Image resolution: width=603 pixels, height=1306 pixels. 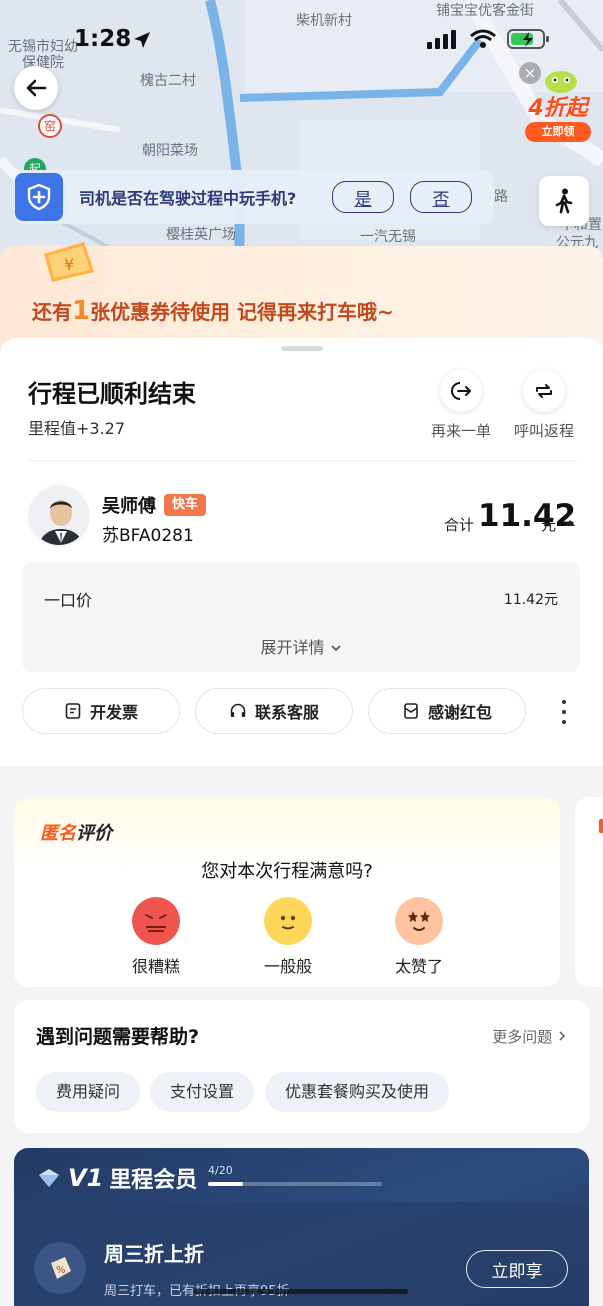 I want to click on shield-plus-icon, so click(x=39, y=197).